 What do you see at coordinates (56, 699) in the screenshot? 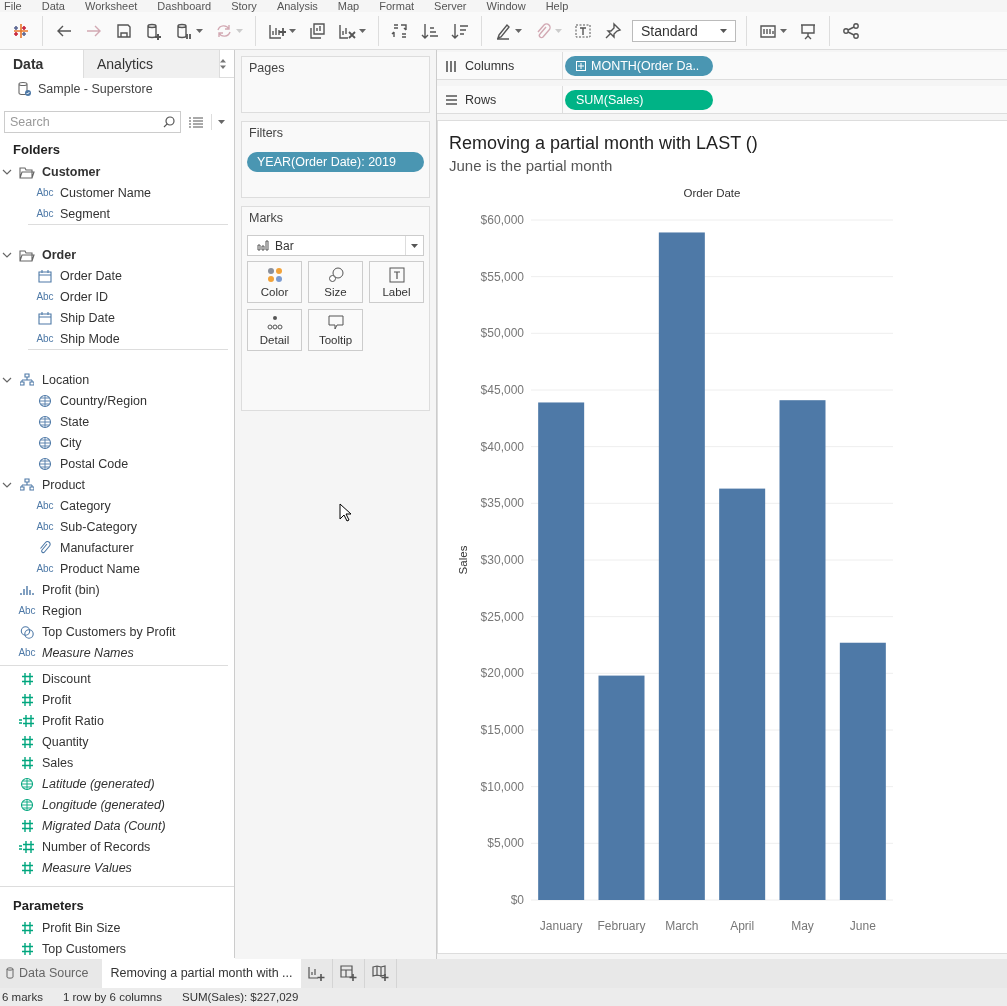
I see `field-item: Profit` at bounding box center [56, 699].